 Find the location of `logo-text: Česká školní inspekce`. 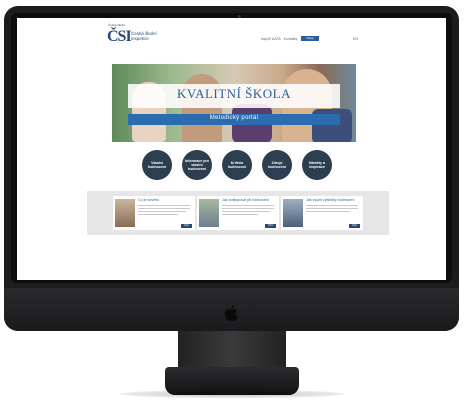

logo-text: Česká školní inspekce is located at coordinates (144, 36).